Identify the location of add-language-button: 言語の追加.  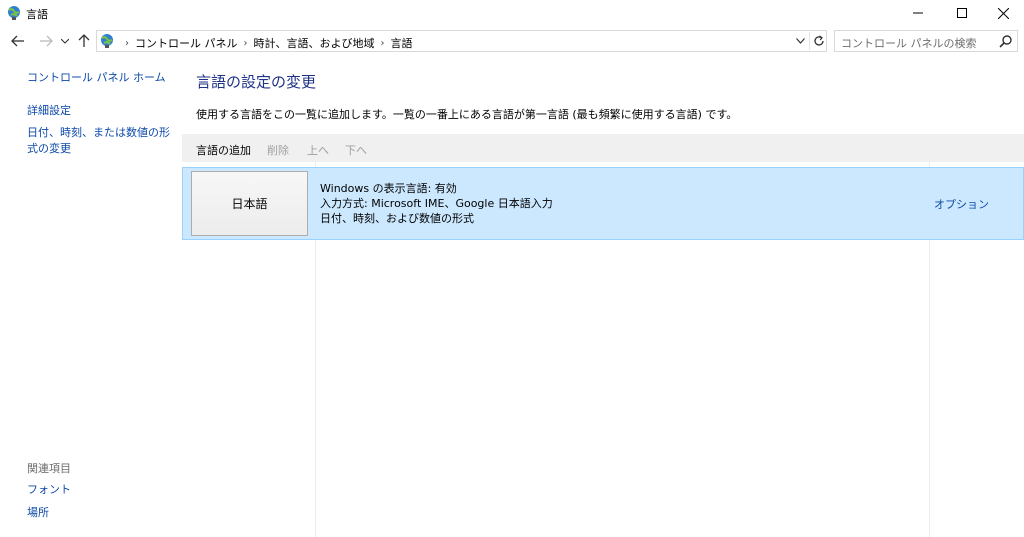
(223, 150).